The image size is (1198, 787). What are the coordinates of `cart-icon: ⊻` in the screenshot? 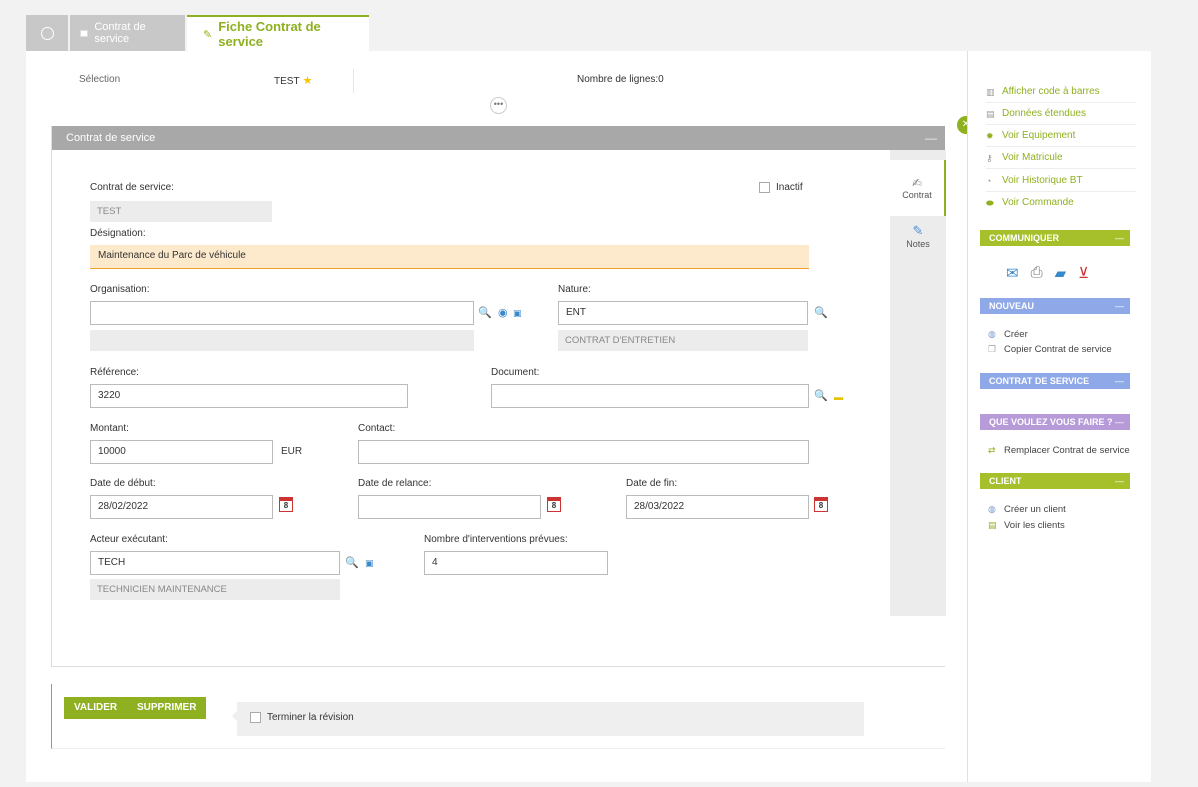 It's located at (1083, 273).